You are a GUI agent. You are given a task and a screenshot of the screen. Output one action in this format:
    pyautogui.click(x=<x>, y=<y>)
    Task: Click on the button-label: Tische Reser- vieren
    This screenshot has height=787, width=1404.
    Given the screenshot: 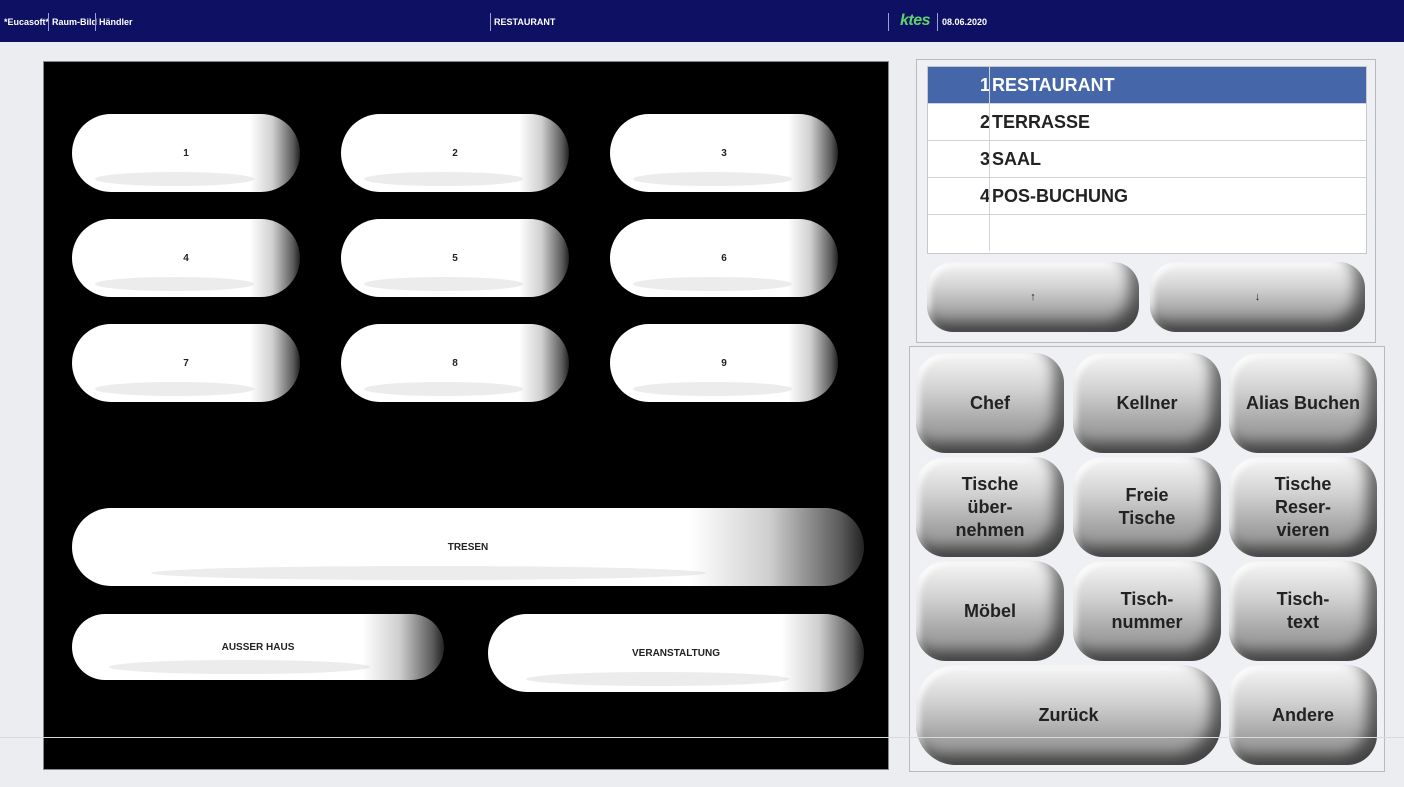 What is the action you would take?
    pyautogui.click(x=1303, y=506)
    